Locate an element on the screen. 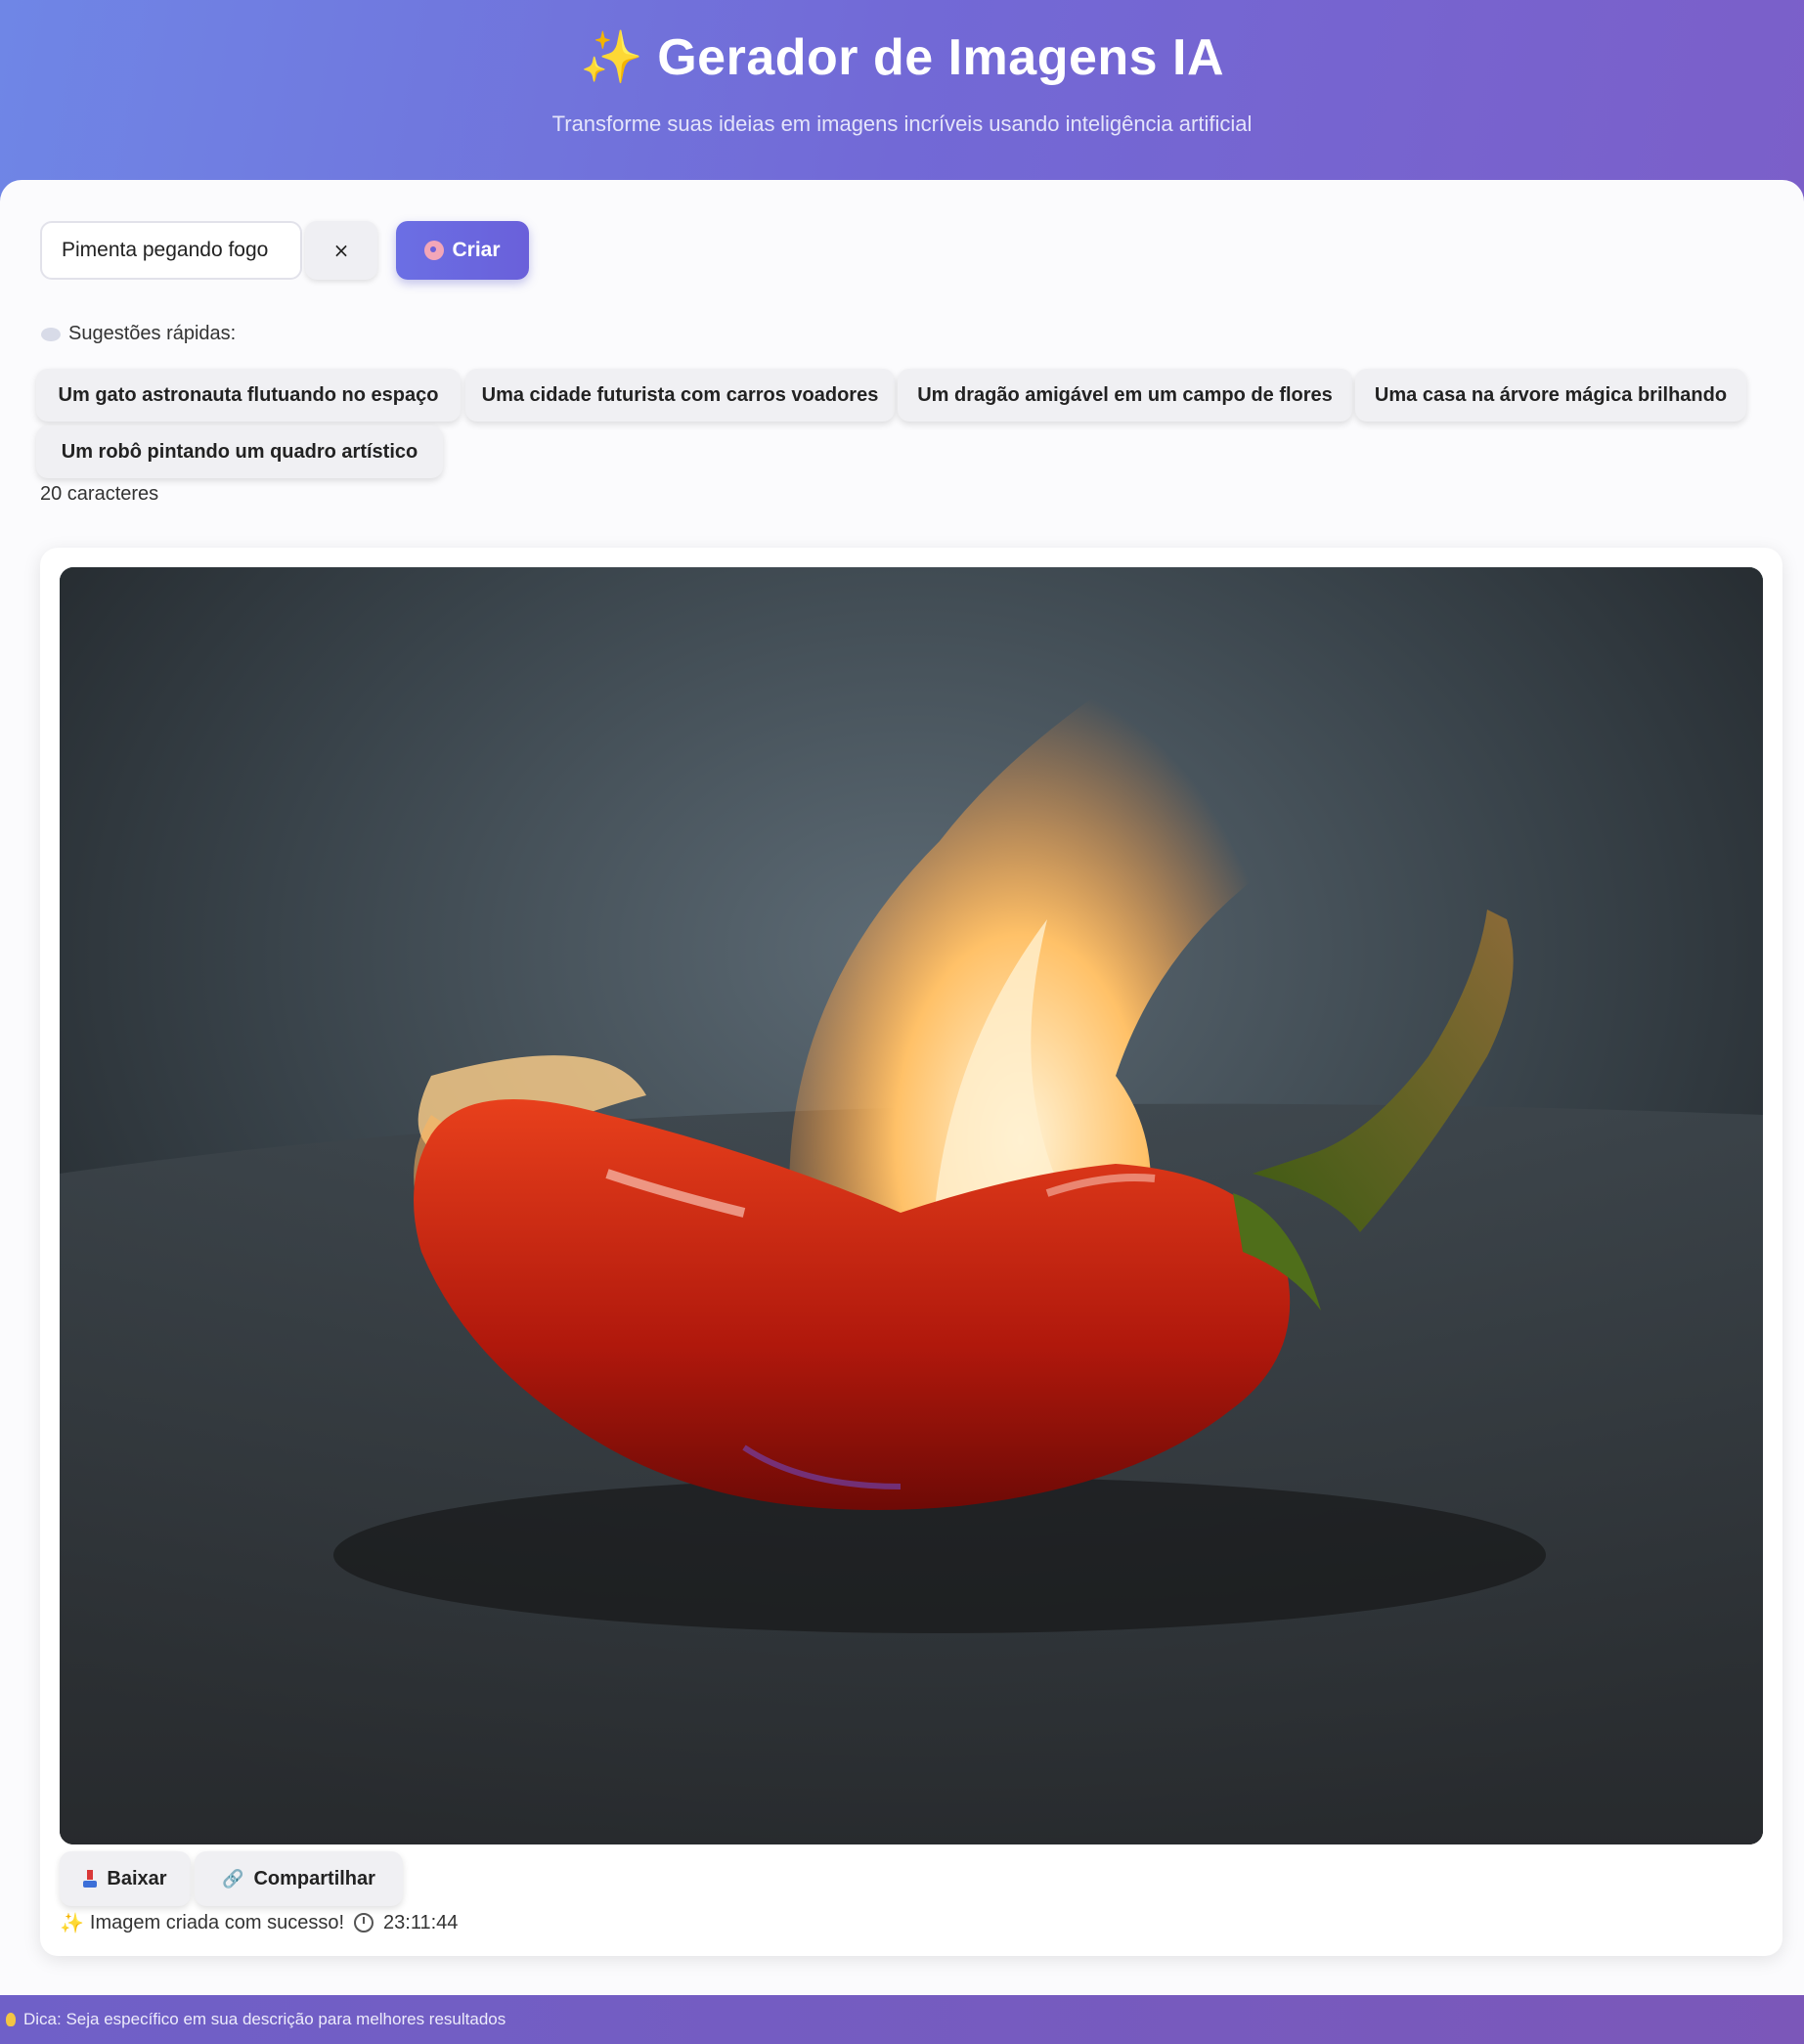  status-text: Imagem criada com sucesso! is located at coordinates (217, 1922).